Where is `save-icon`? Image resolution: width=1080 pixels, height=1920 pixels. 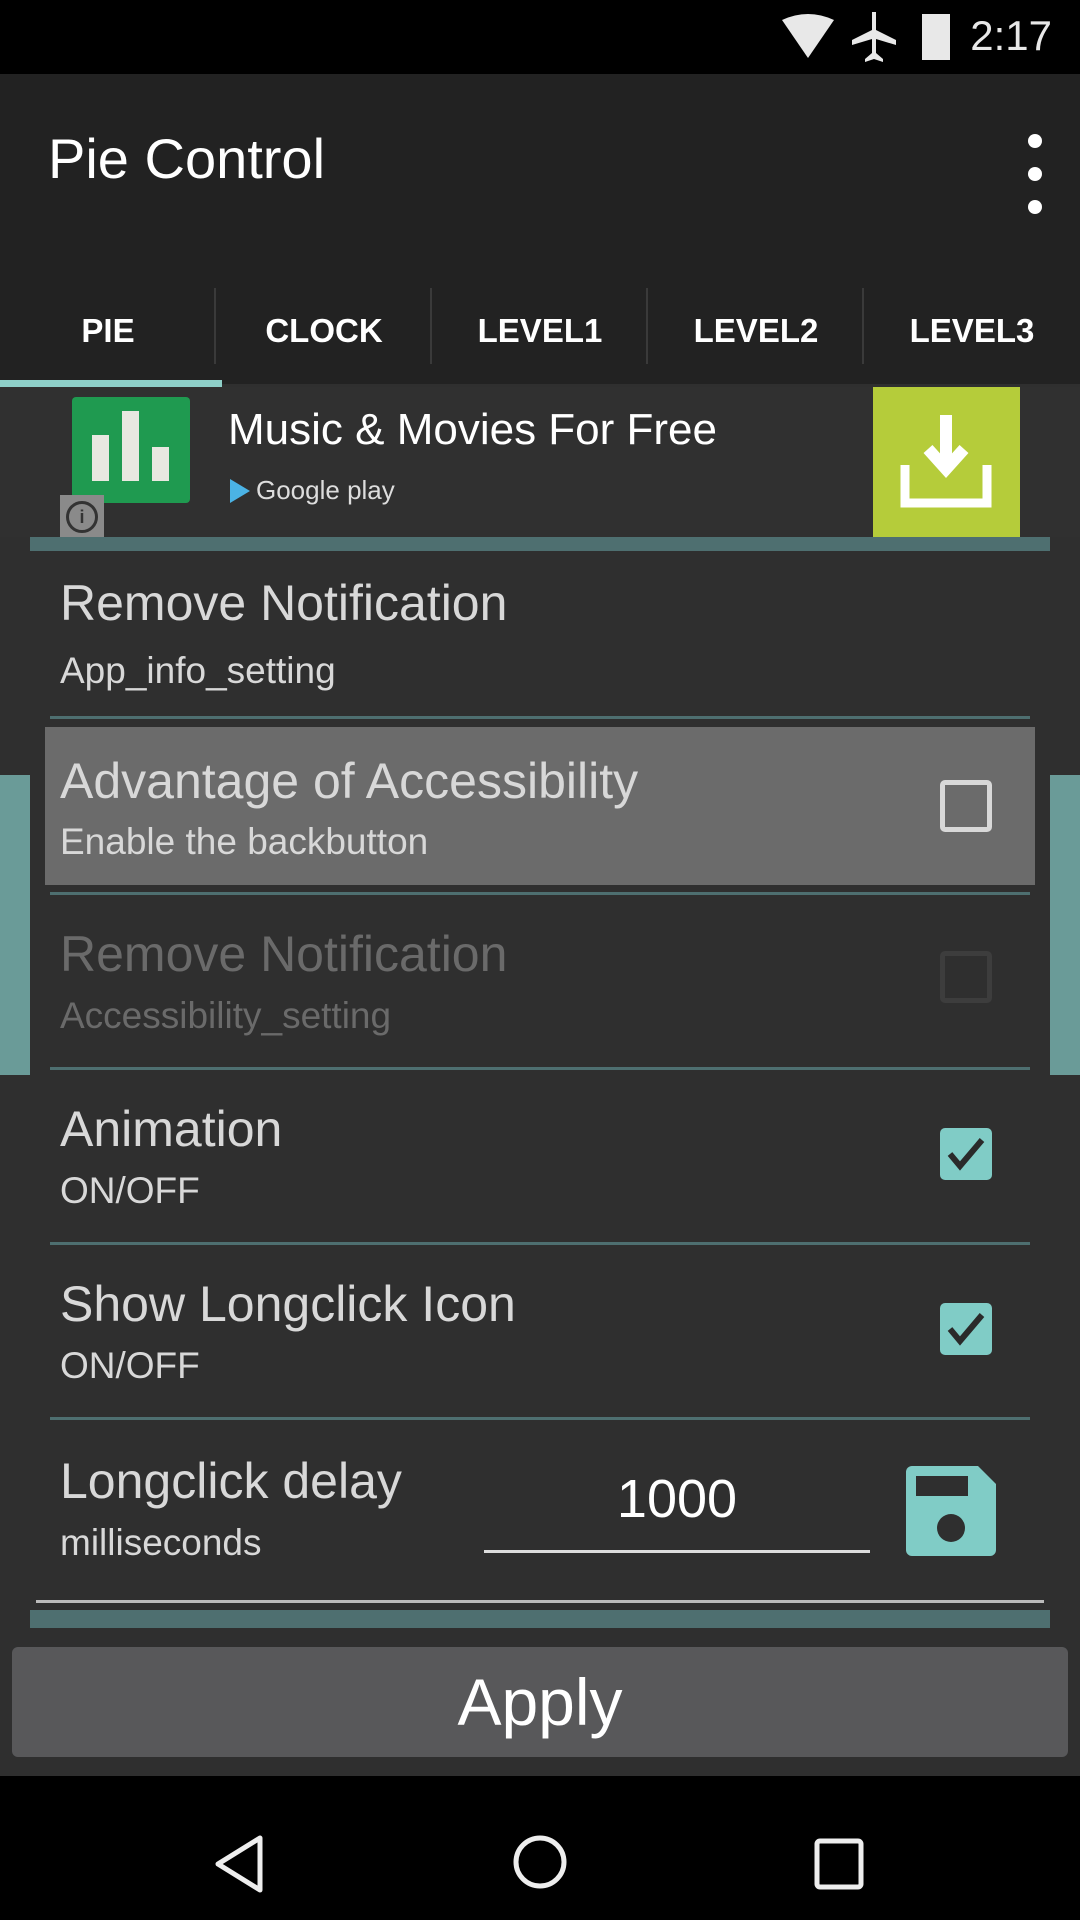 save-icon is located at coordinates (951, 1511).